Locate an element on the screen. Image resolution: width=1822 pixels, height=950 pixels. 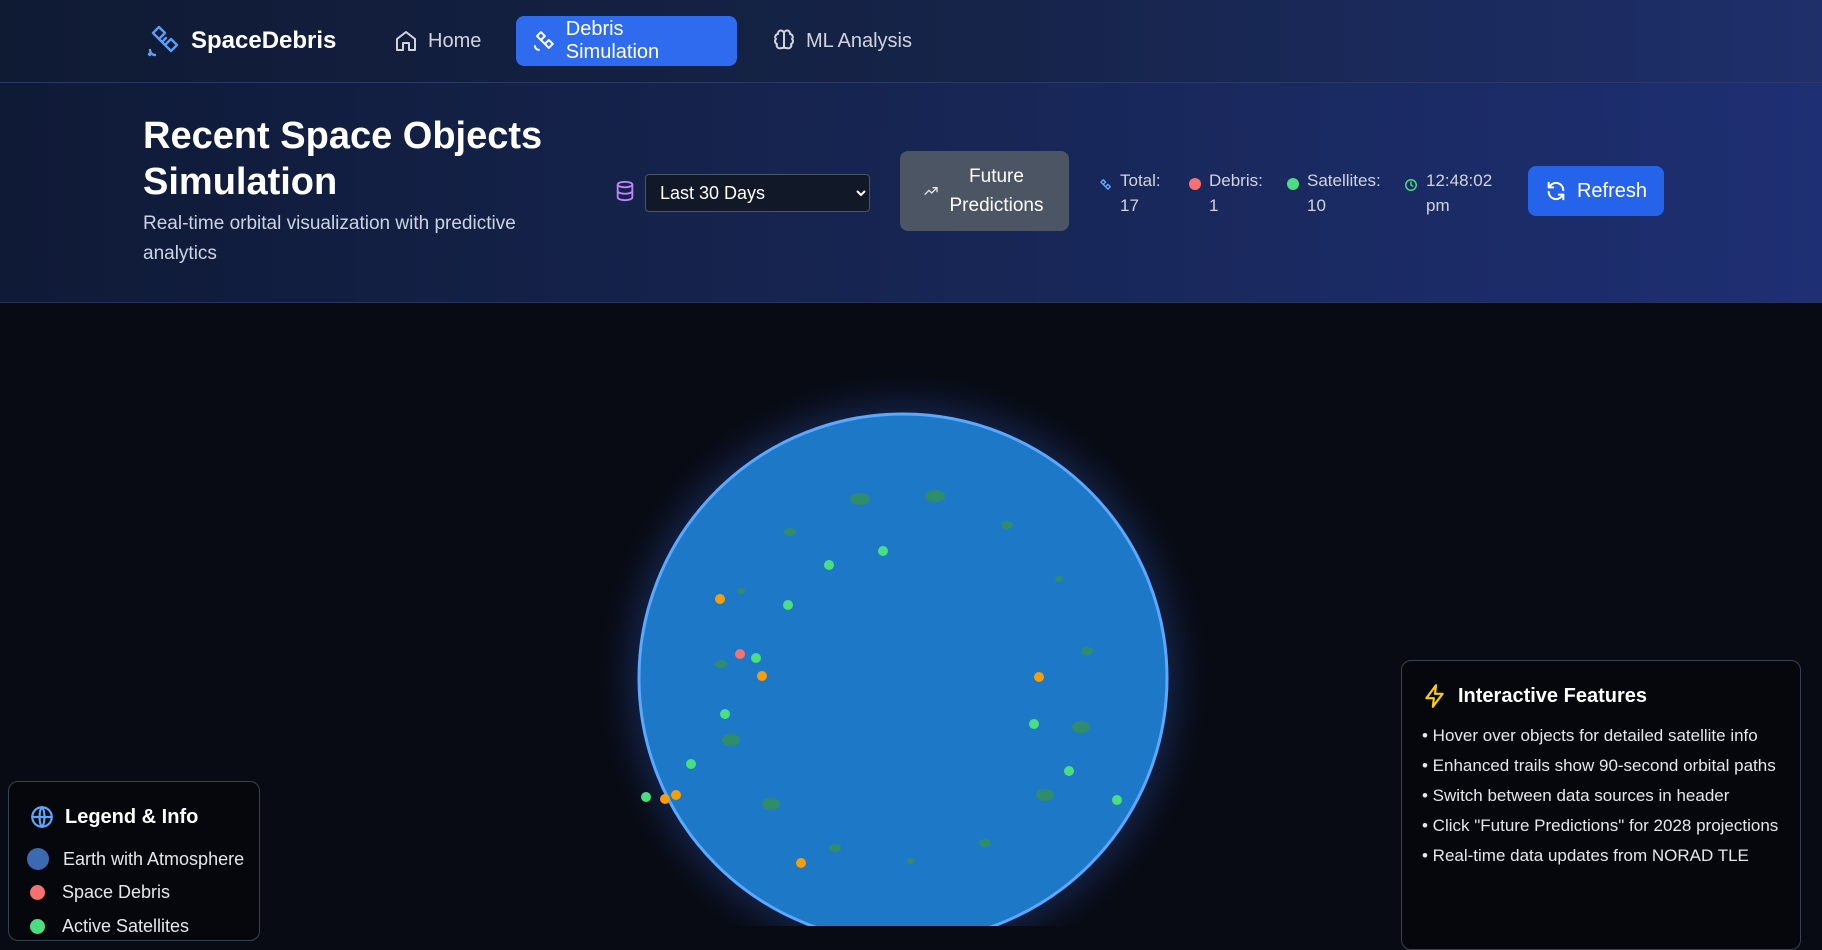
features-title: Interactive Features is located at coordinates (1552, 695).